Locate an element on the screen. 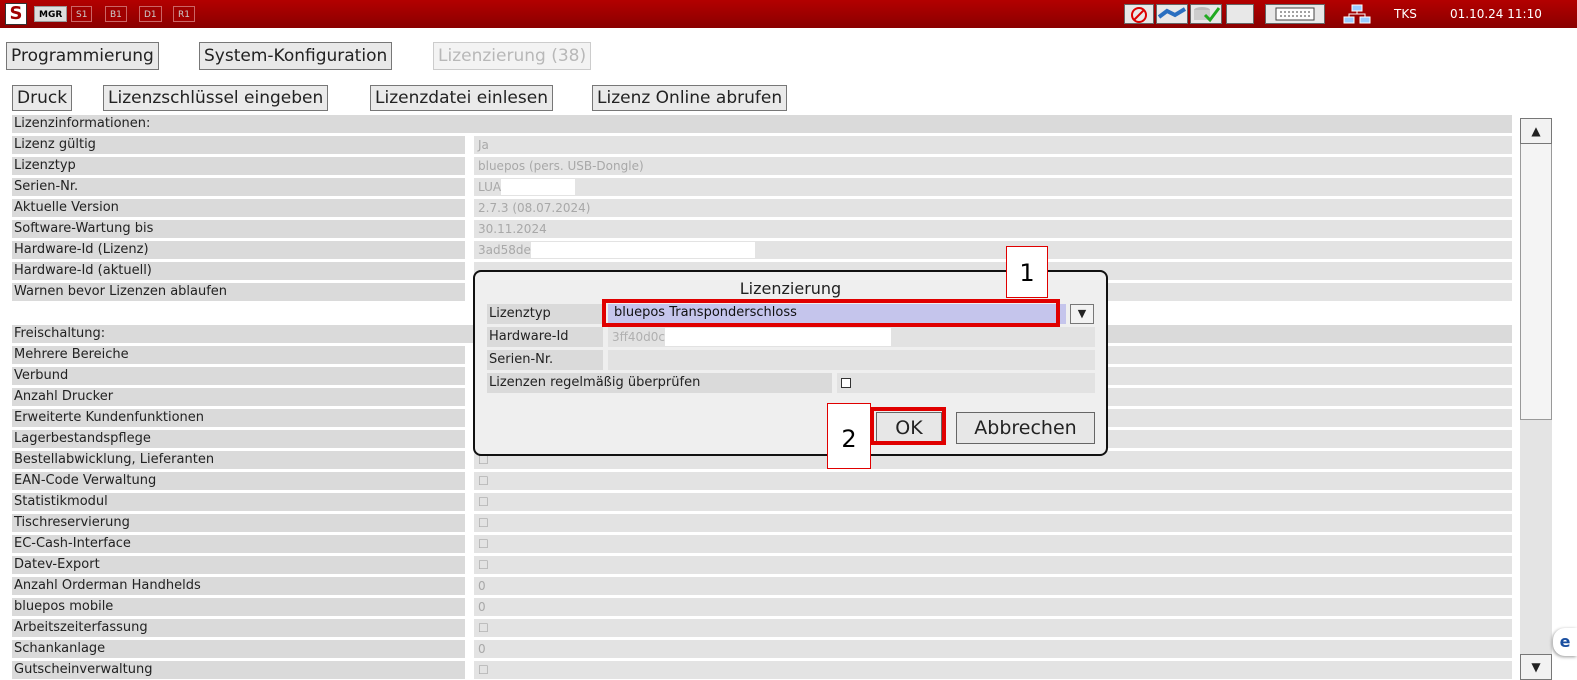  periodic-check-cell is located at coordinates (966, 383).